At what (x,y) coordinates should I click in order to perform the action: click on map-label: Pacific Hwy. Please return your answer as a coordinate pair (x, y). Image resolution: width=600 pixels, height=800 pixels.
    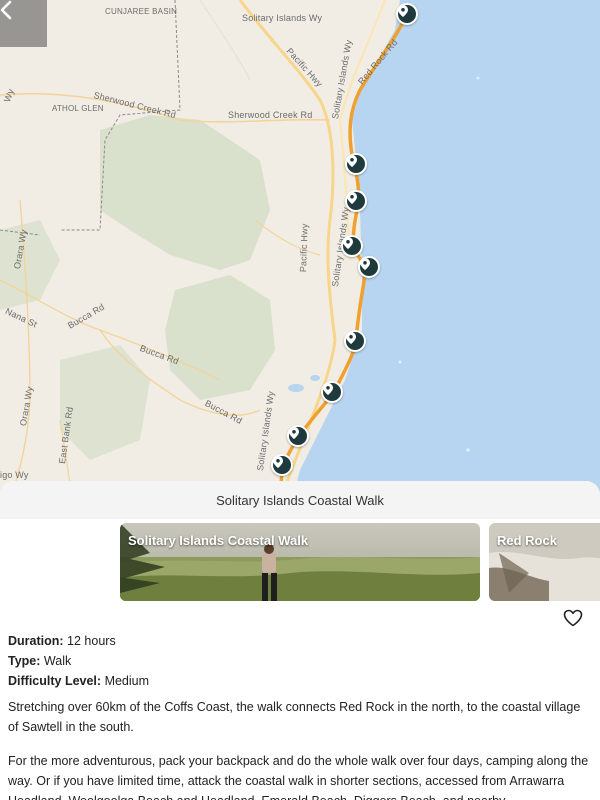
    Looking at the image, I should click on (304, 248).